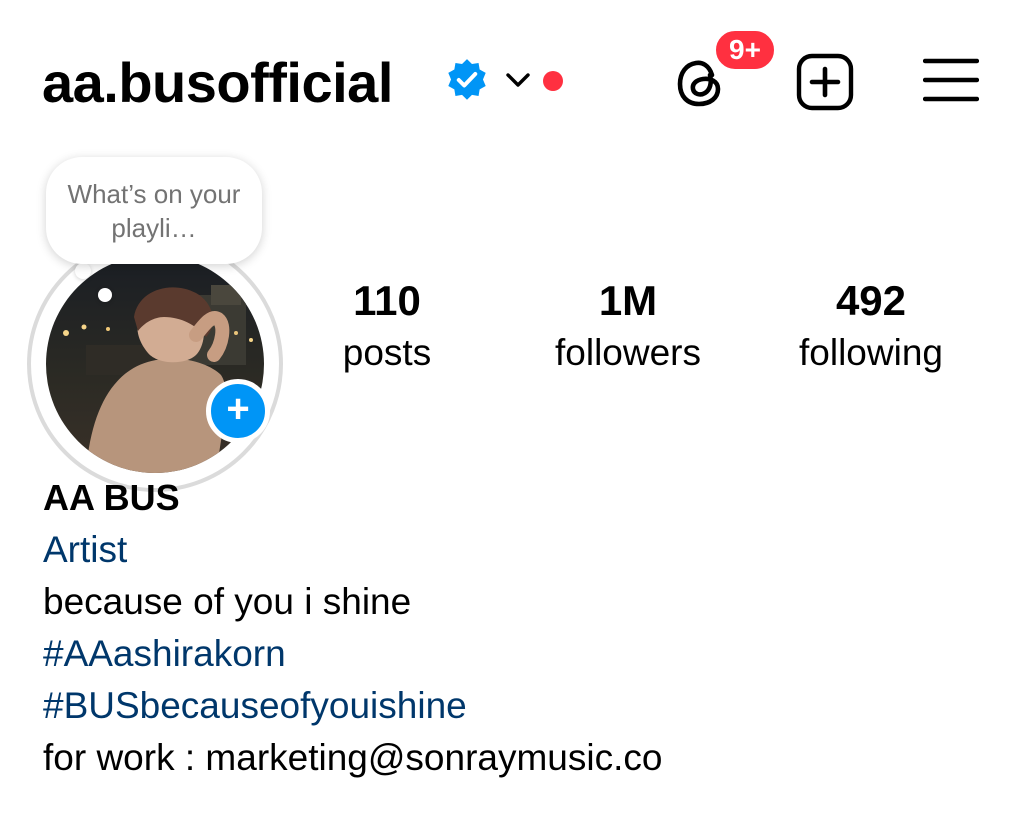 Image resolution: width=1024 pixels, height=818 pixels. I want to click on note-bubble-tail-small, so click(105, 295).